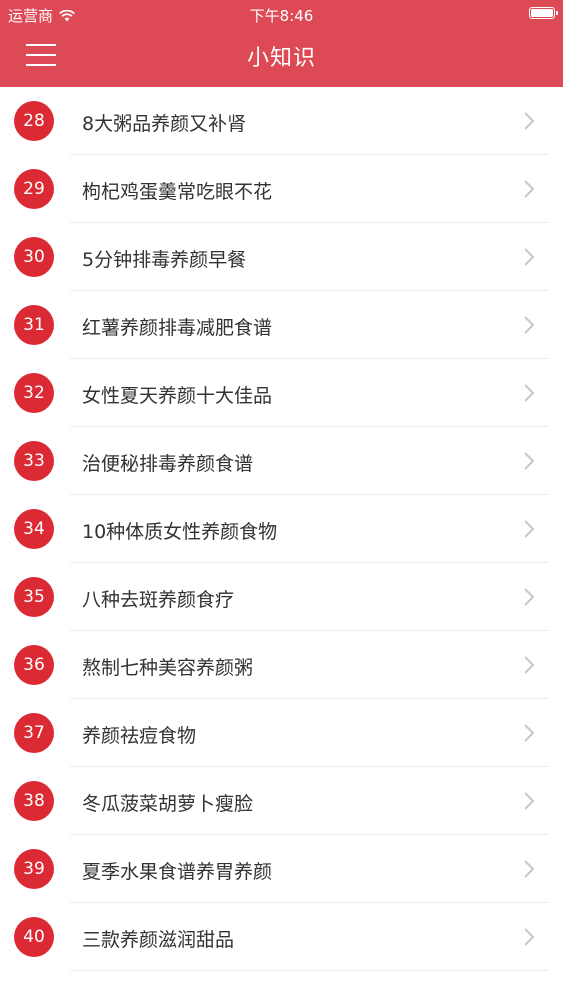 The image size is (563, 1000). What do you see at coordinates (180, 532) in the screenshot?
I see `list-item-title: 10种体质女性养颜食物` at bounding box center [180, 532].